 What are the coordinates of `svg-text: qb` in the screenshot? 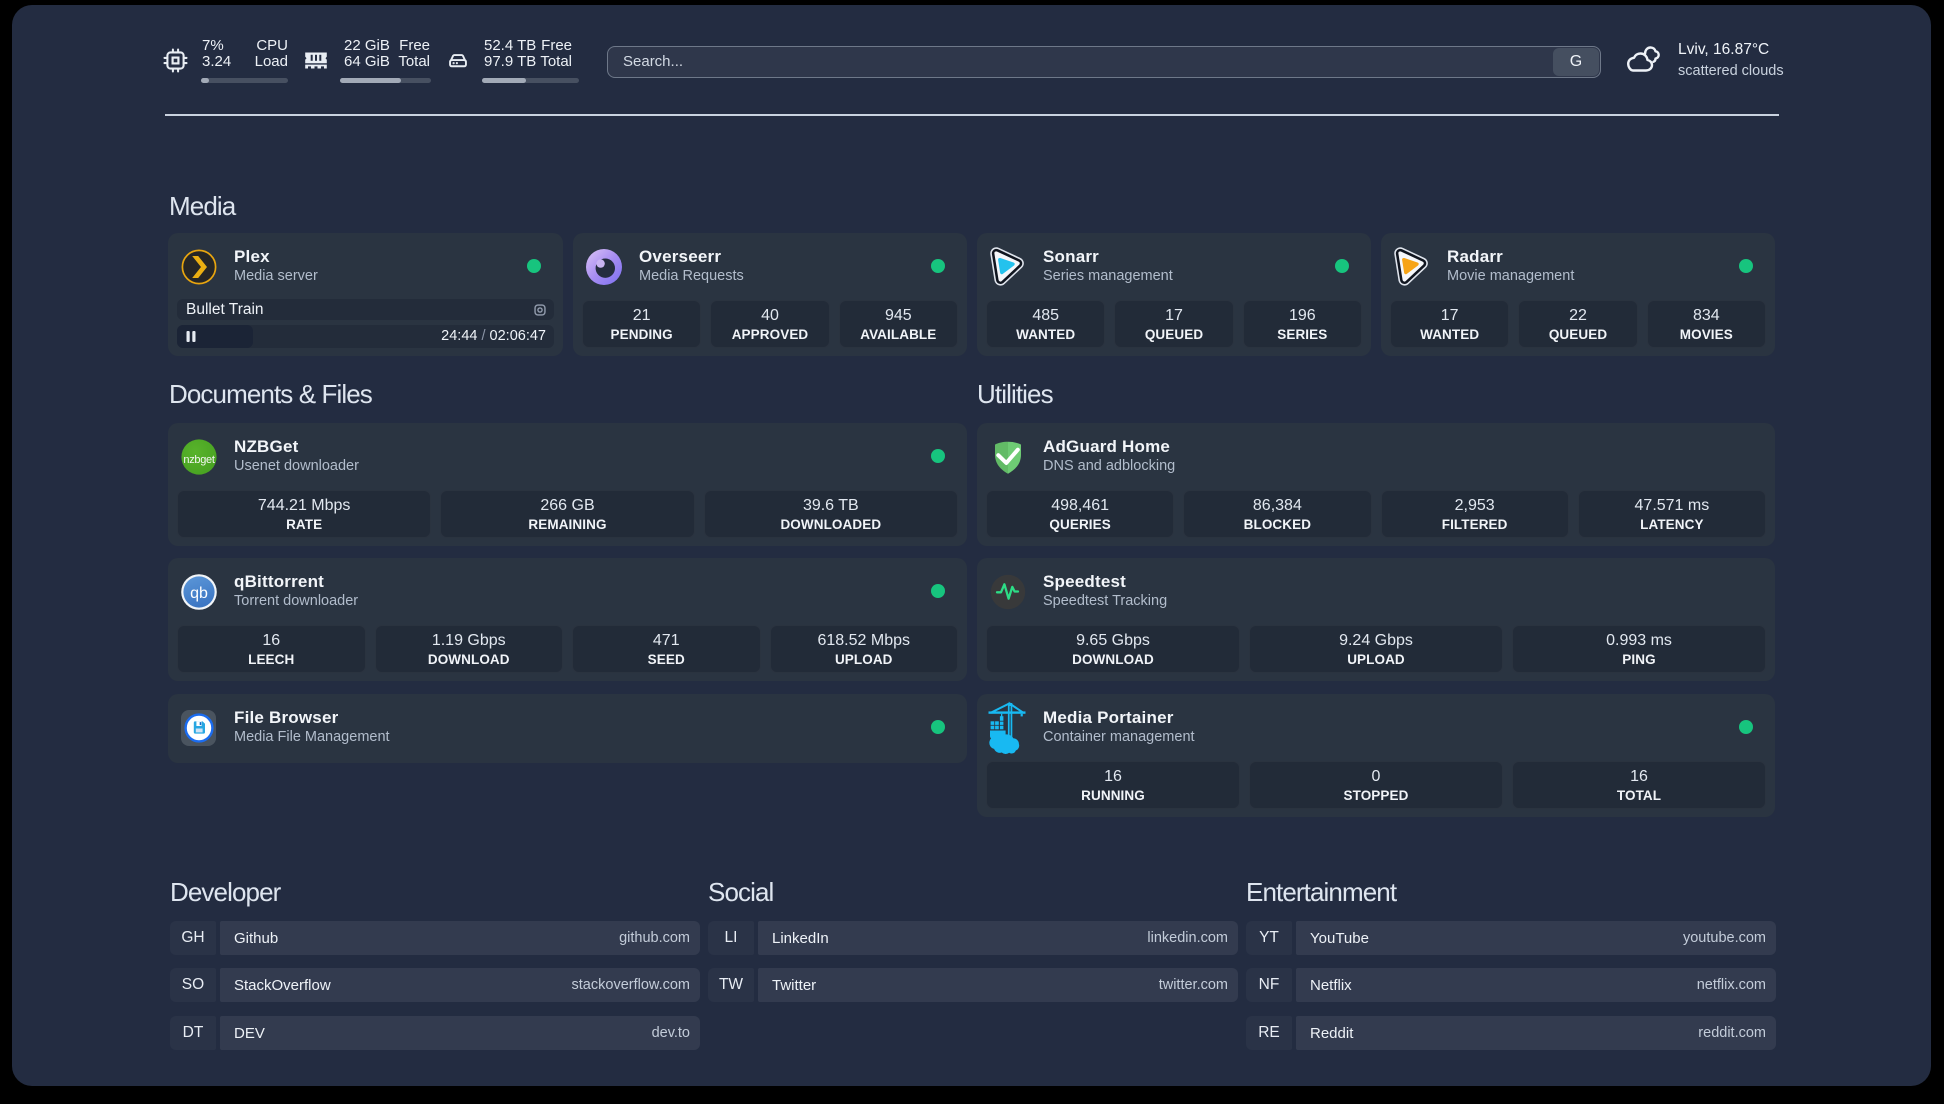 It's located at (199, 593).